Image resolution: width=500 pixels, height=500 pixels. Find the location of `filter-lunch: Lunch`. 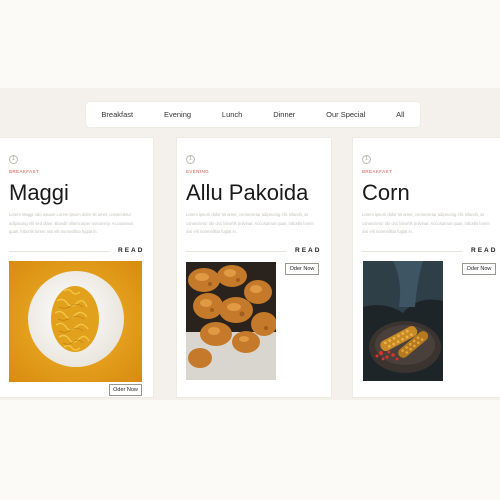

filter-lunch: Lunch is located at coordinates (232, 114).